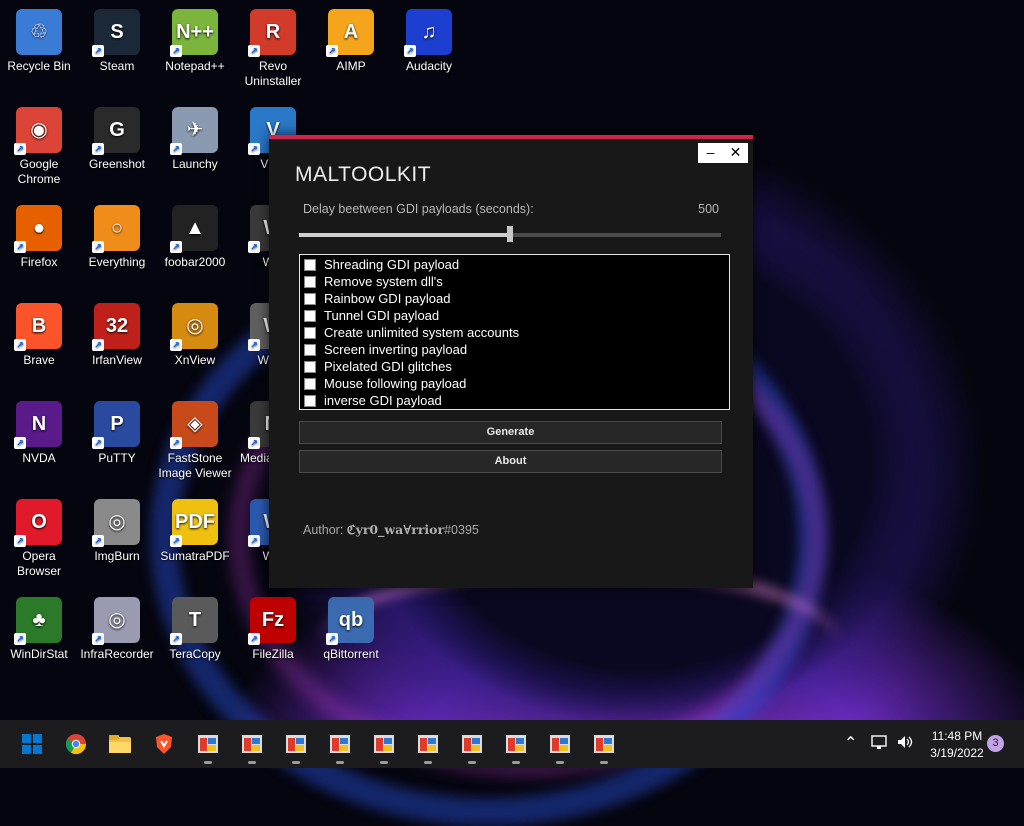  I want to click on desktop-icon-brave: B ↗ Brave, so click(39, 334).